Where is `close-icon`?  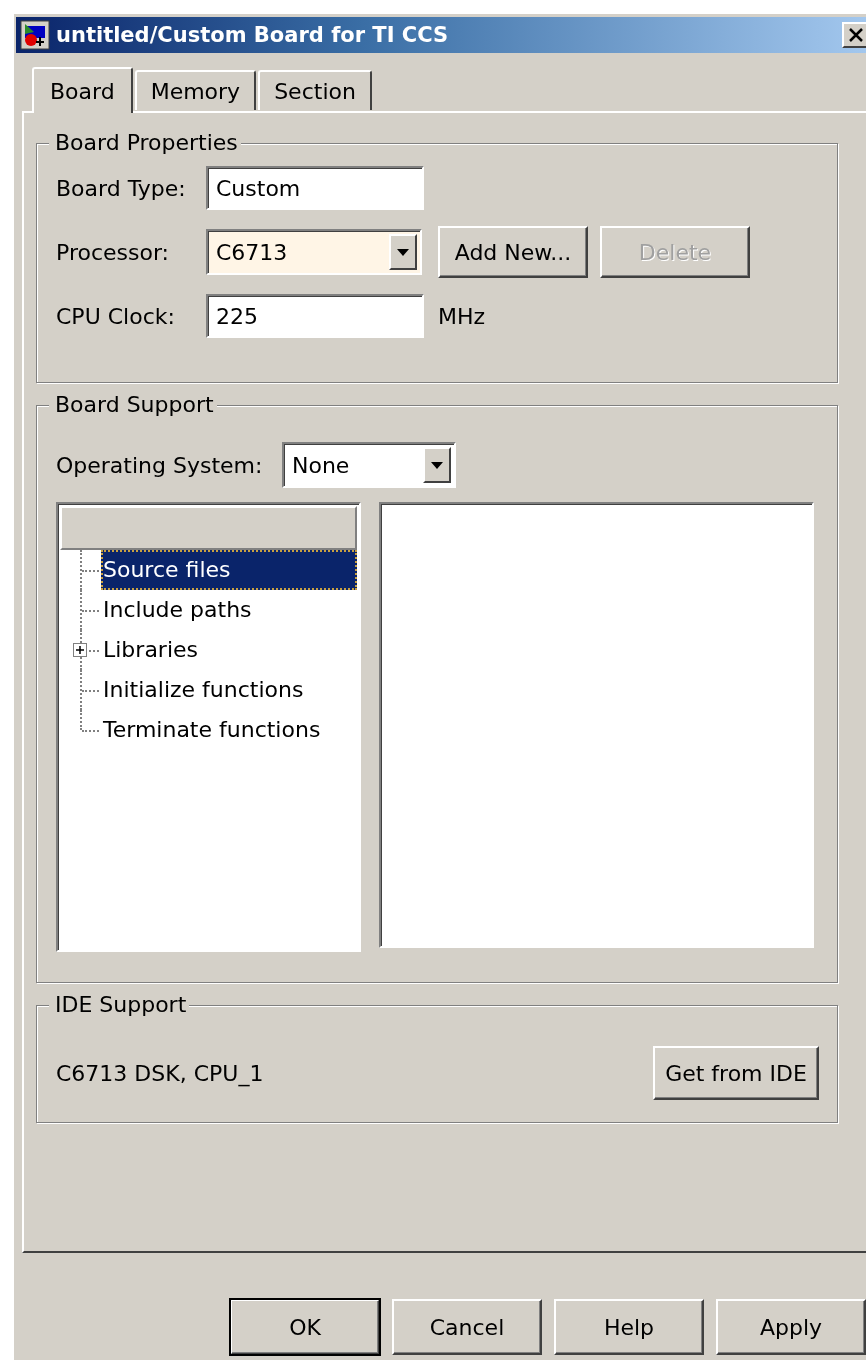
close-icon is located at coordinates (856, 35).